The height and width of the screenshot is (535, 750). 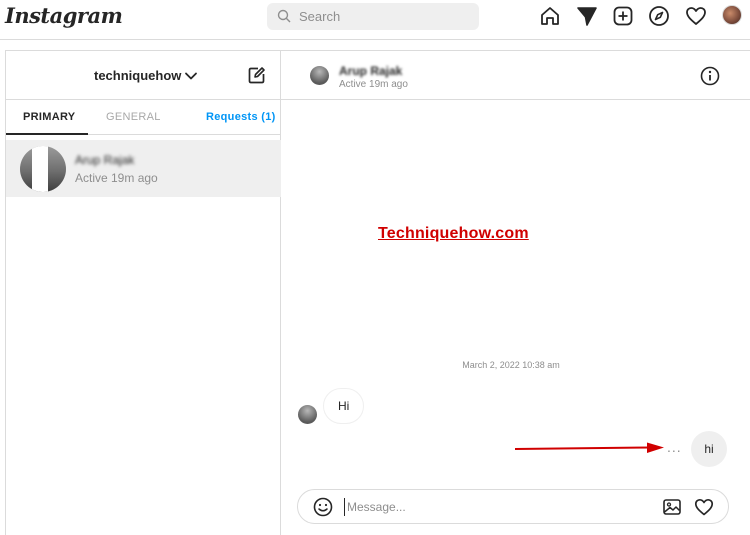 What do you see at coordinates (709, 449) in the screenshot?
I see `outgoing-message-bubble: hi` at bounding box center [709, 449].